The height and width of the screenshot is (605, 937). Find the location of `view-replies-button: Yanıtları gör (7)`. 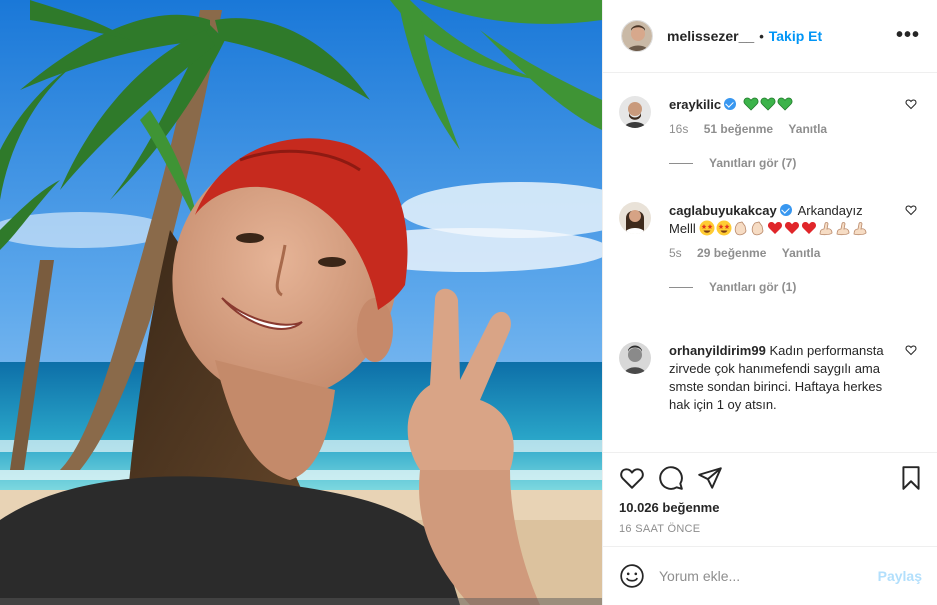

view-replies-button: Yanıtları gör (7) is located at coordinates (794, 163).